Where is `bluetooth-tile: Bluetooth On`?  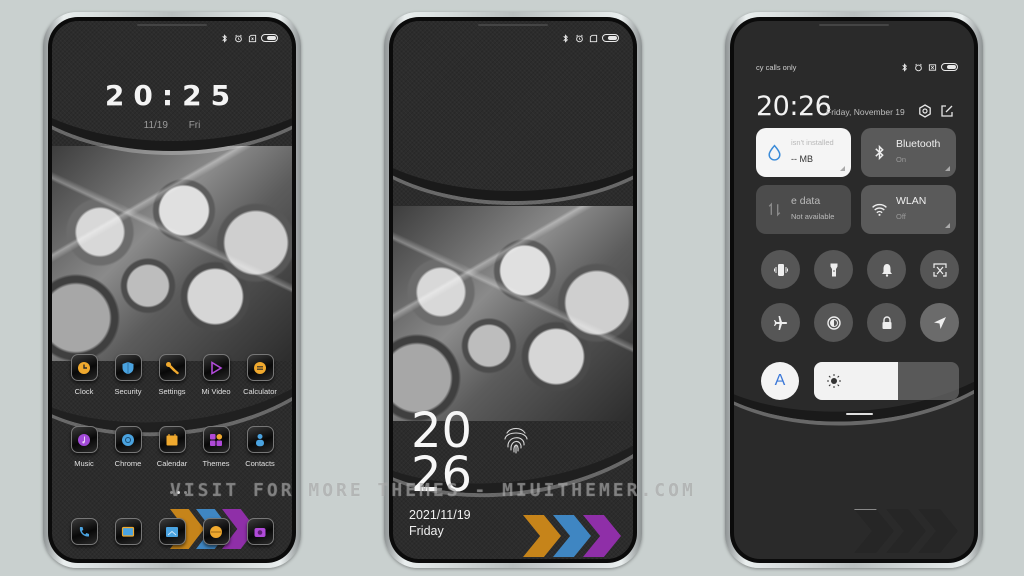
bluetooth-tile: Bluetooth On is located at coordinates (908, 152).